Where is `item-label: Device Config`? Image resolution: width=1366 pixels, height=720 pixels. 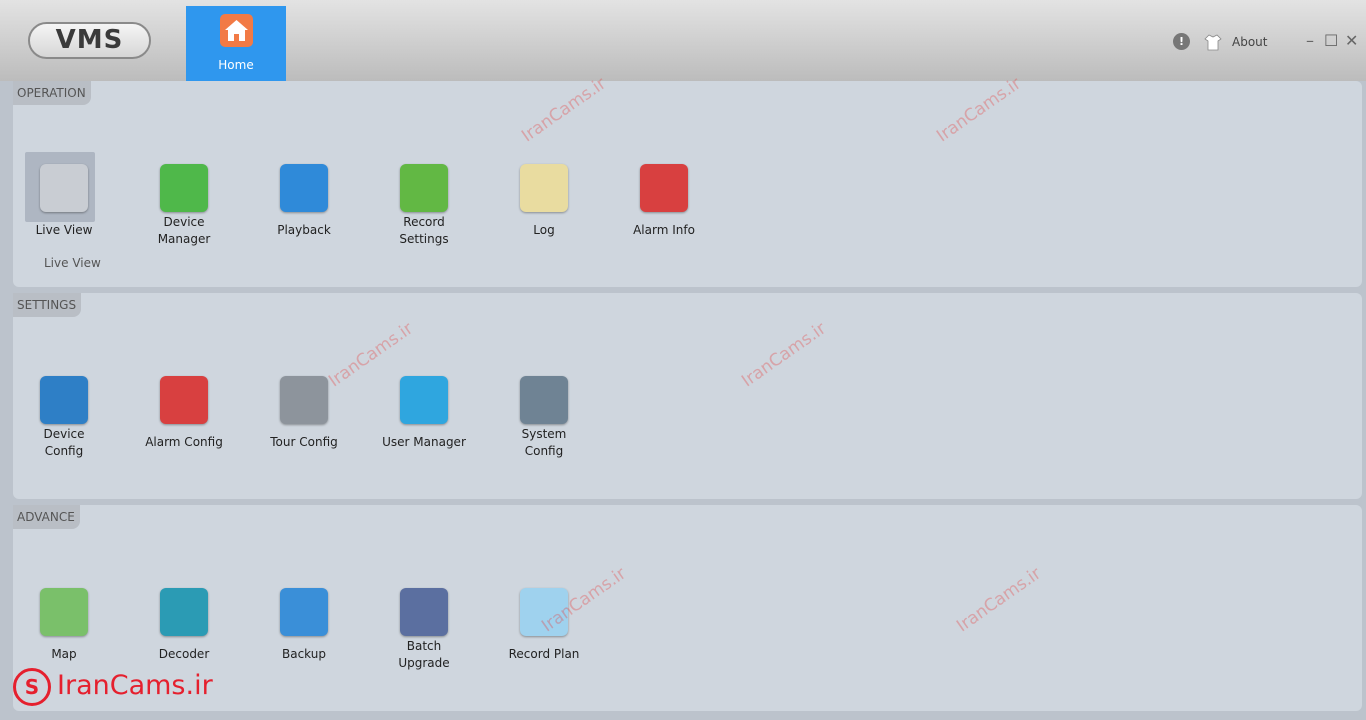
item-label: Device Config is located at coordinates (64, 442).